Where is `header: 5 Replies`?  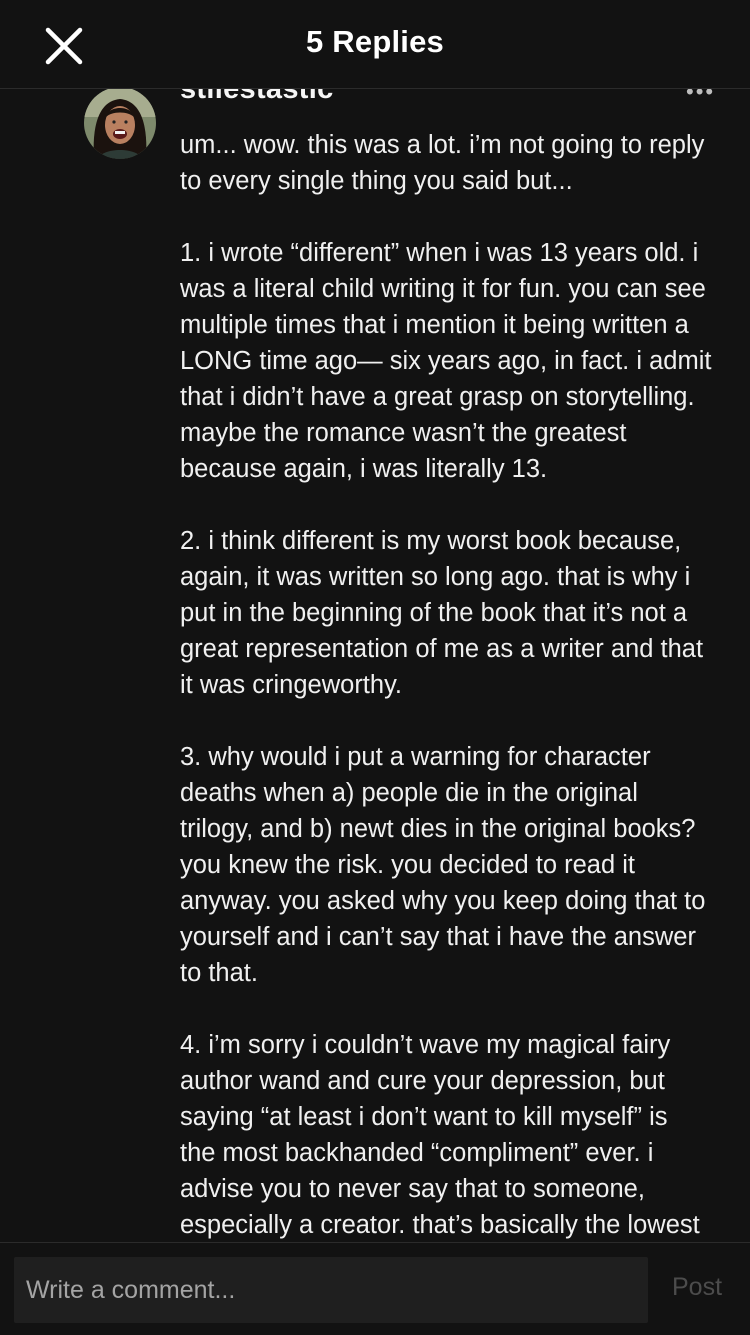
header: 5 Replies is located at coordinates (375, 44).